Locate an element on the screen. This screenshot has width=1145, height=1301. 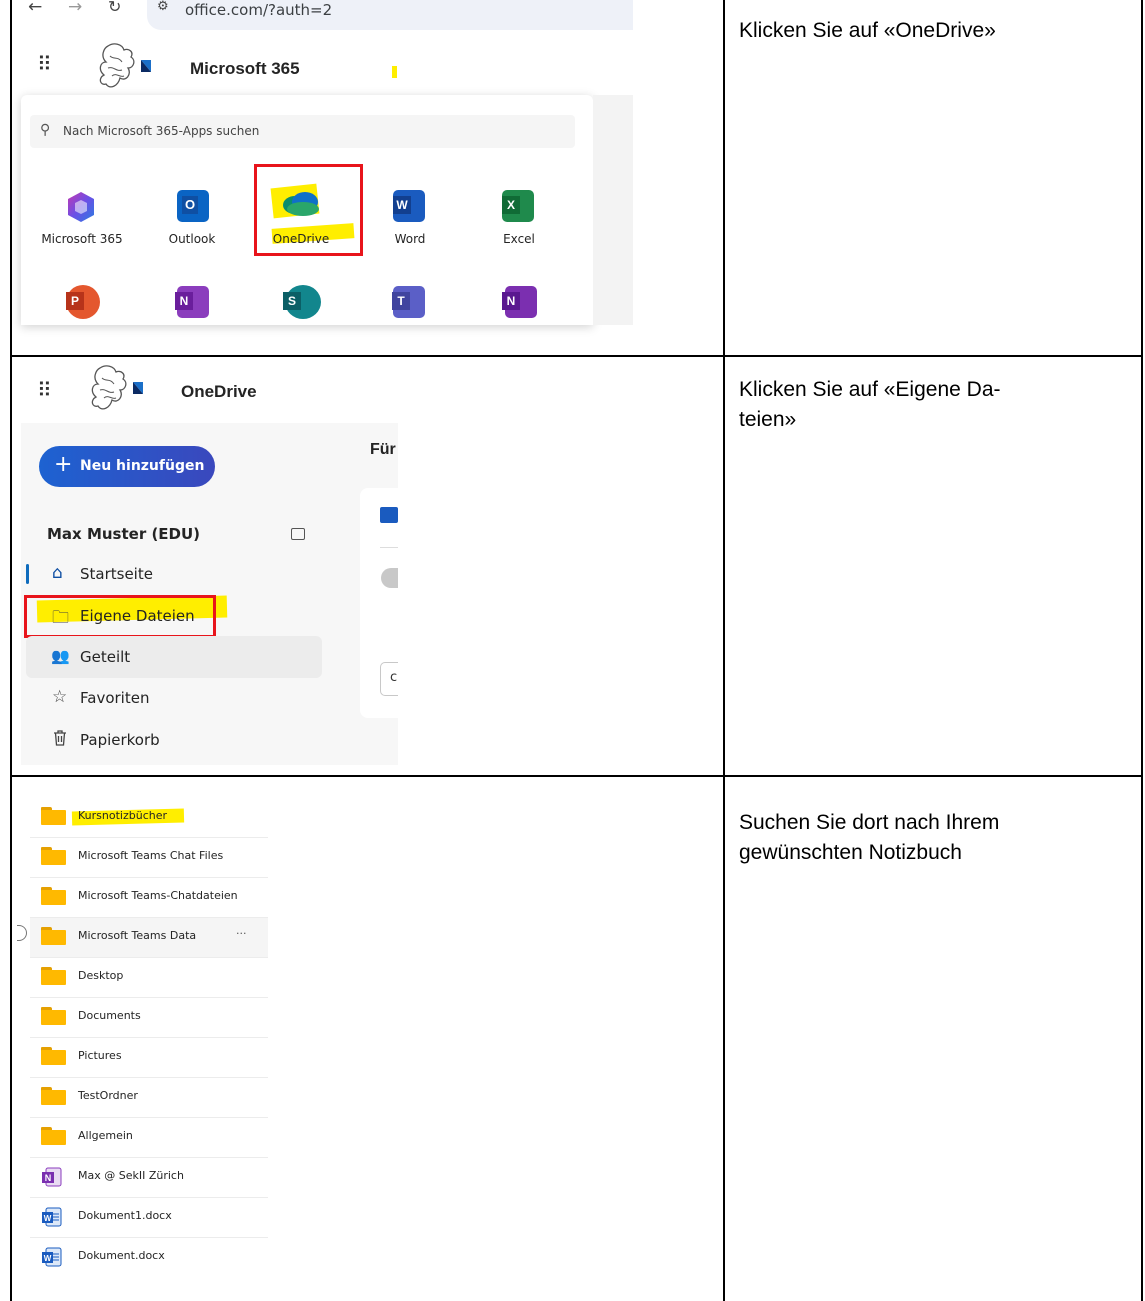
file-name: Dokument1.docx is located at coordinates (125, 1215).